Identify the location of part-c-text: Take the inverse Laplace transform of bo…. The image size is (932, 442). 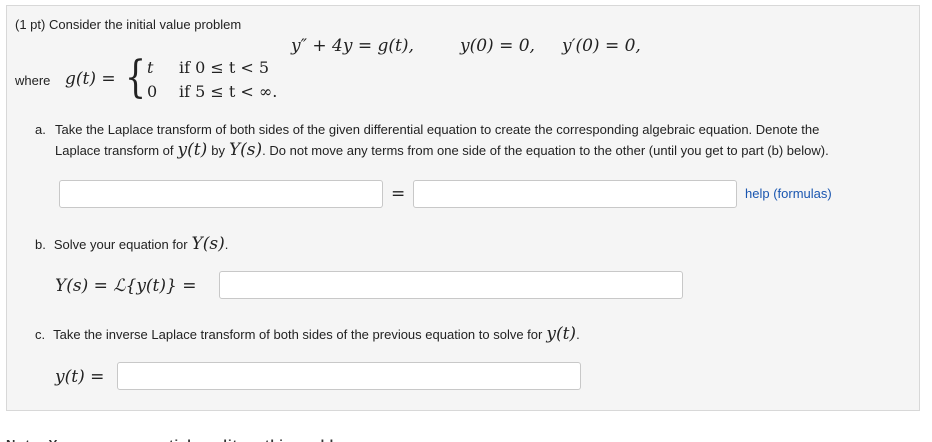
(298, 334).